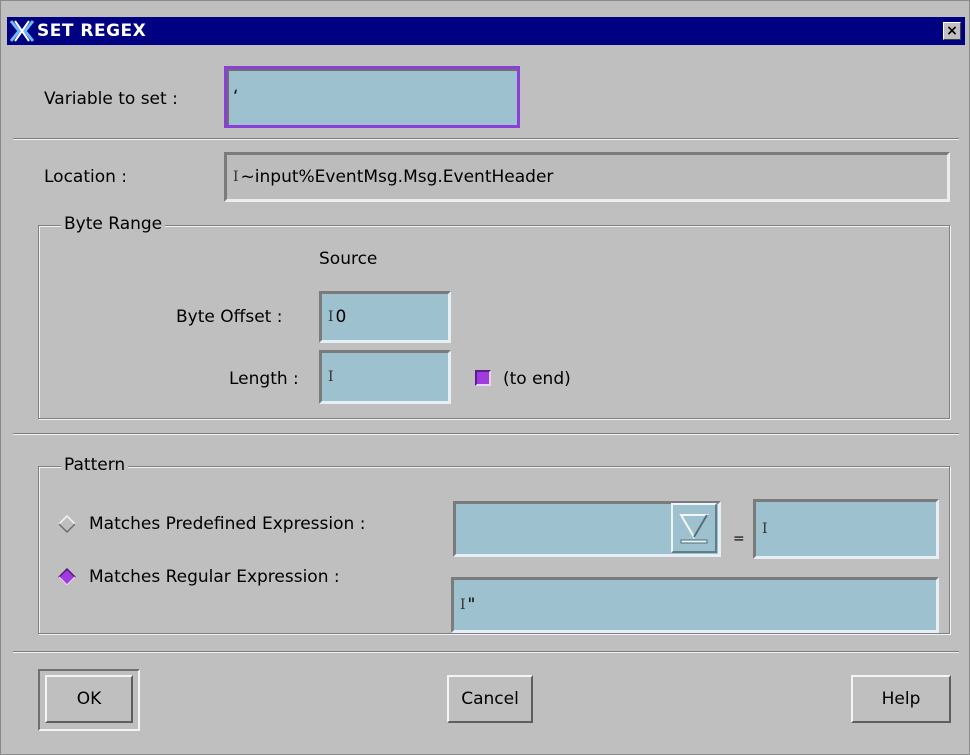 The width and height of the screenshot is (970, 755). What do you see at coordinates (372, 97) in the screenshot?
I see `variable-input: ‘` at bounding box center [372, 97].